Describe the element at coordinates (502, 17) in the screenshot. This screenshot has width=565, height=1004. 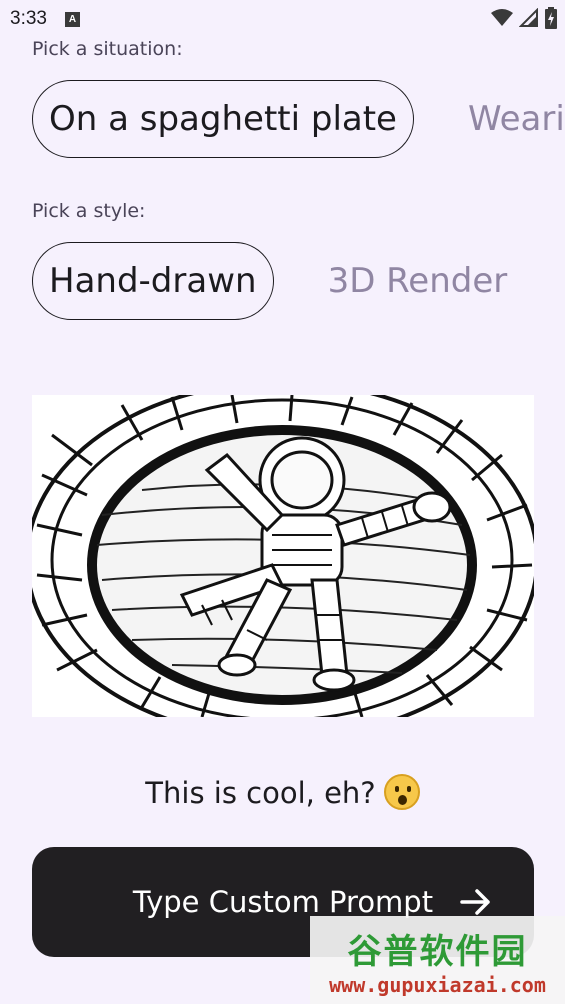
I see `wifi-icon` at that location.